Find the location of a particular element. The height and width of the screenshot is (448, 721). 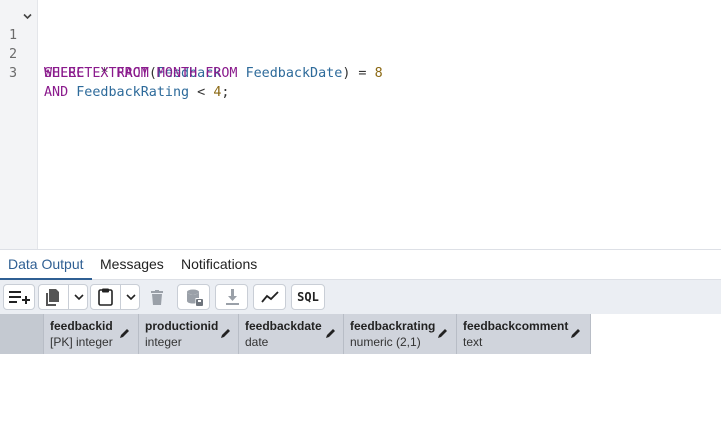

trash-icon is located at coordinates (157, 297).